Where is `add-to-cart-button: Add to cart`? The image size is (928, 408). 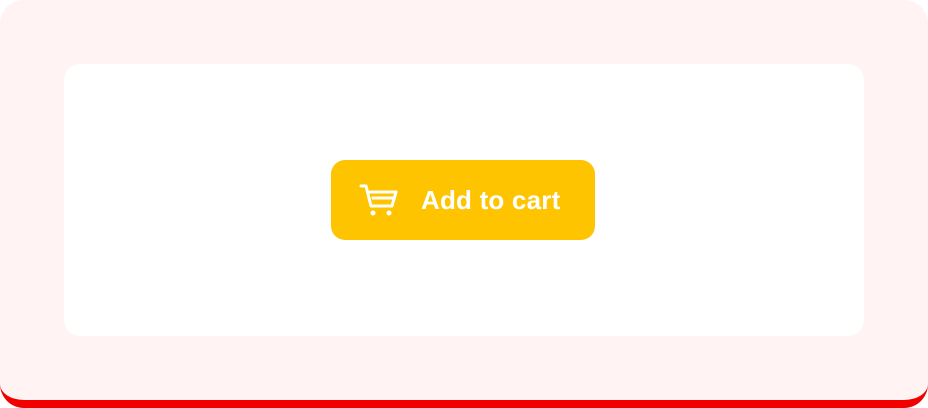 add-to-cart-button: Add to cart is located at coordinates (463, 200).